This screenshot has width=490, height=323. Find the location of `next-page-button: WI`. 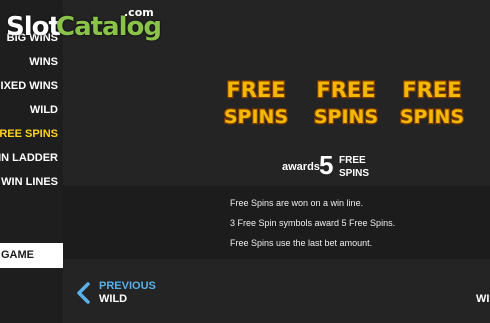

next-page-button: WI is located at coordinates (482, 299).